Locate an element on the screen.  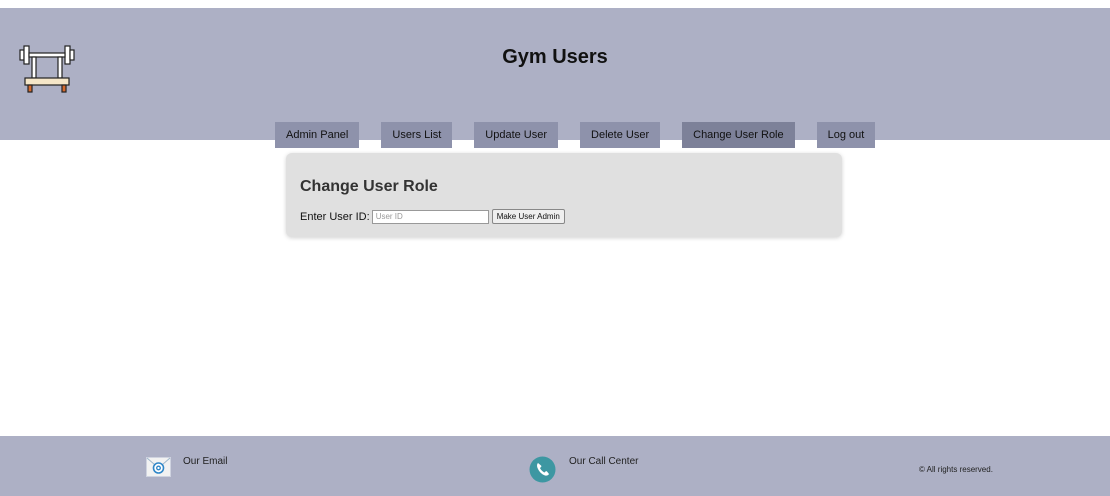
copyright-text: © All rights reserved. is located at coordinates (956, 469).